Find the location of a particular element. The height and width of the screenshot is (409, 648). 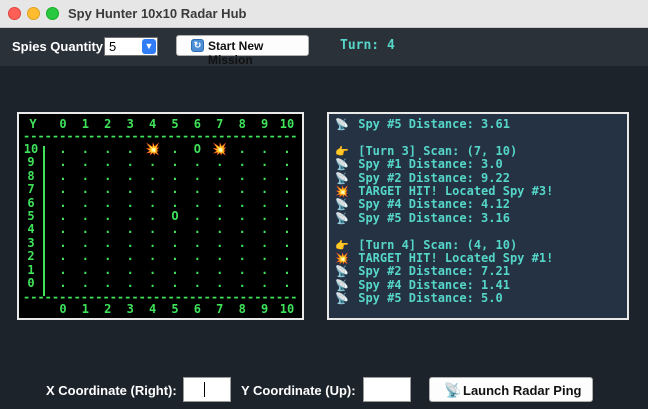

radar-y-label: 5 is located at coordinates (31, 216).